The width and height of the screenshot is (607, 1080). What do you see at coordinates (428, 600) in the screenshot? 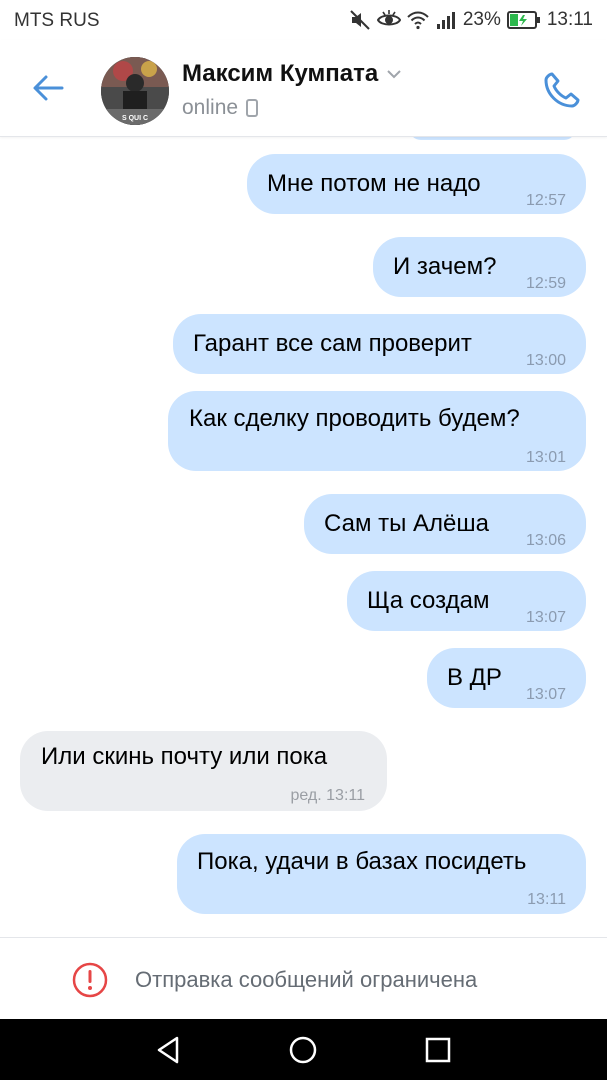
I see `message-text: Ща создам` at bounding box center [428, 600].